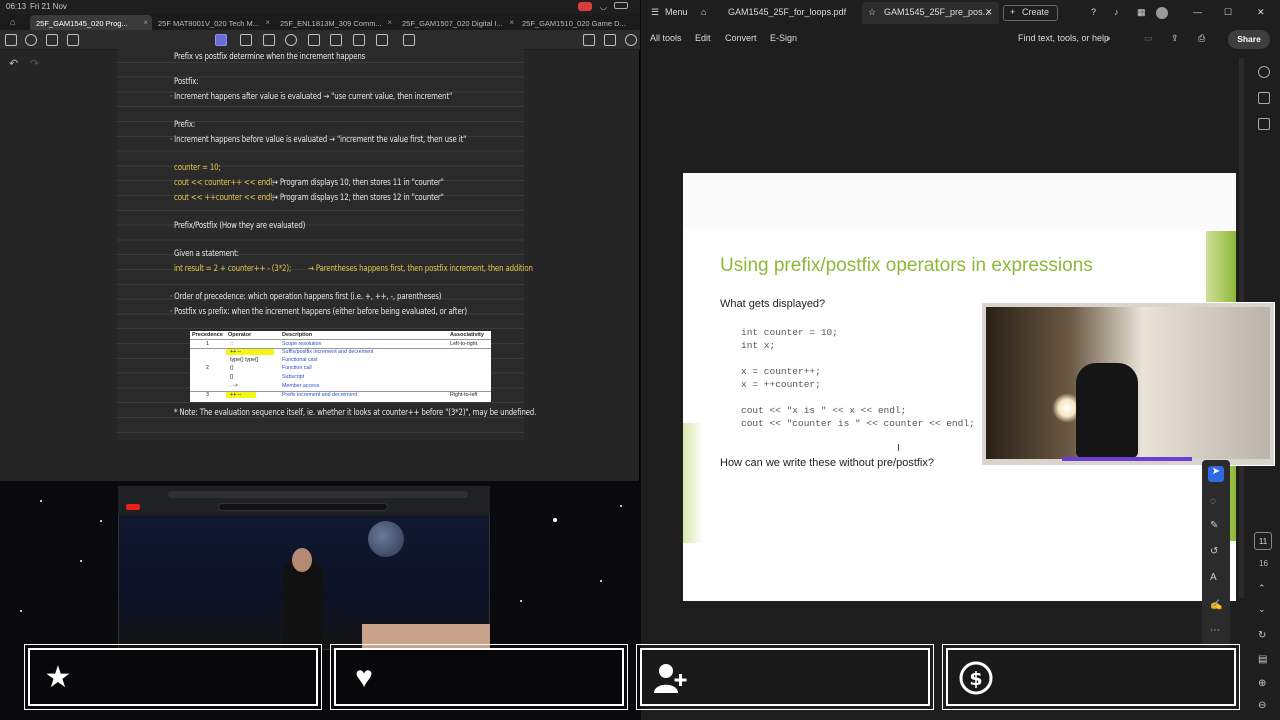 The height and width of the screenshot is (720, 1280). What do you see at coordinates (240, 335) in the screenshot?
I see `table-header: Operator` at bounding box center [240, 335].